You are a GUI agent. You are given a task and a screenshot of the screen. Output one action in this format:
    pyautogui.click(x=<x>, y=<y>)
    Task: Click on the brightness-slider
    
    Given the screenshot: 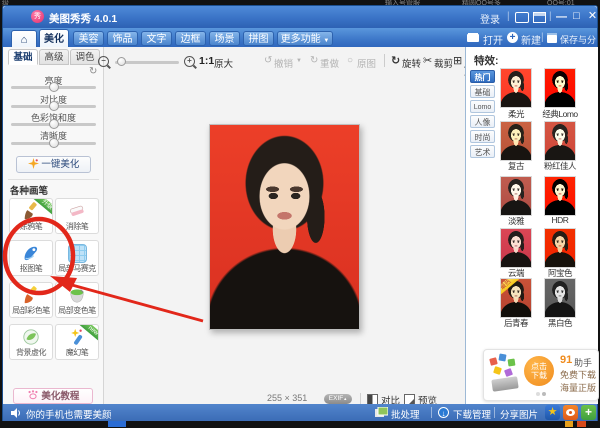 What is the action you would take?
    pyautogui.click(x=53, y=87)
    